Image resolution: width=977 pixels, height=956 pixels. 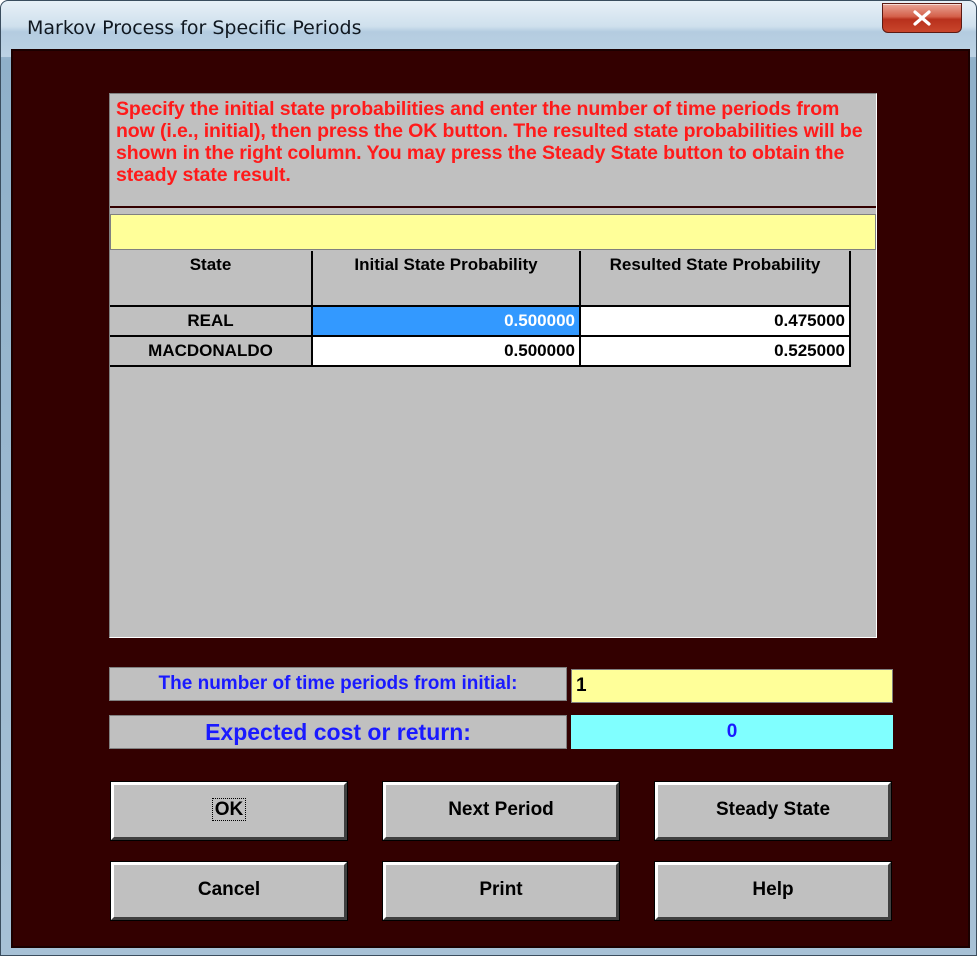 What do you see at coordinates (501, 891) in the screenshot?
I see `print-button: Print` at bounding box center [501, 891].